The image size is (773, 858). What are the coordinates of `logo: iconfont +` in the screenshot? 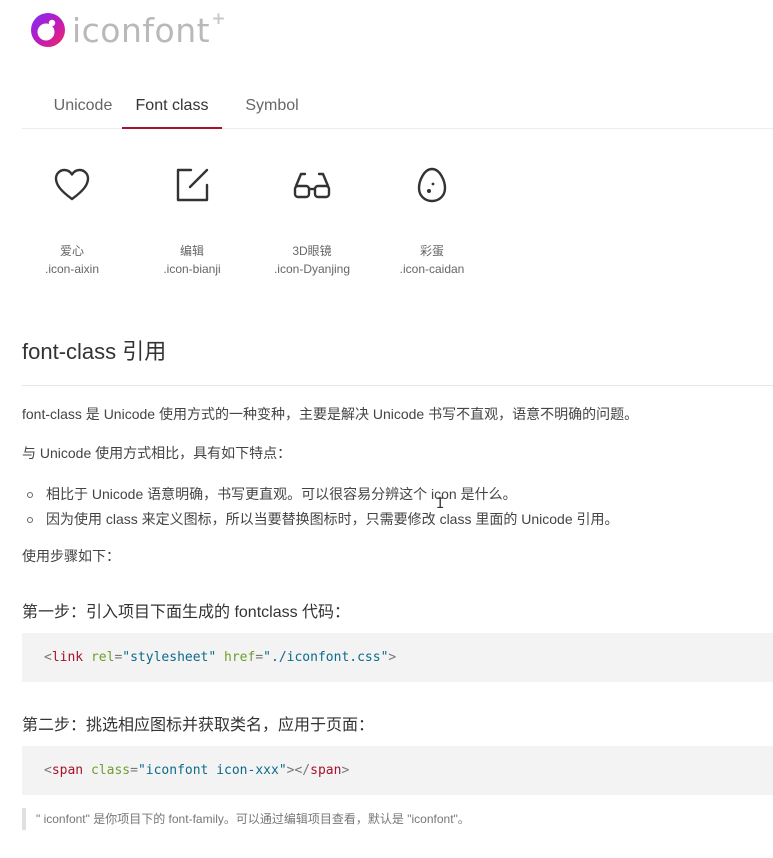 It's located at (128, 29).